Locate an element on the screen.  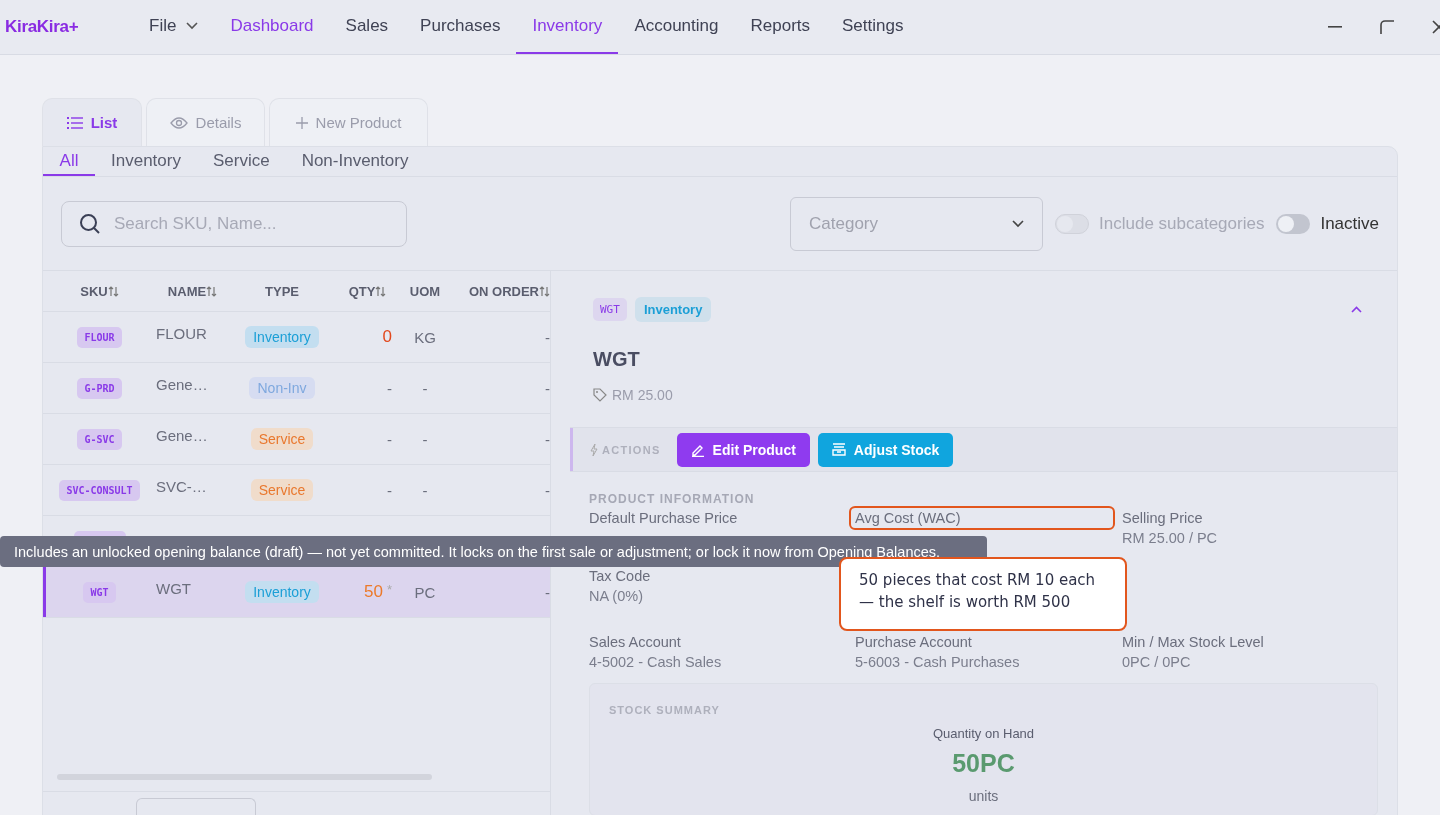
filter-tab: Inventory is located at coordinates (146, 161).